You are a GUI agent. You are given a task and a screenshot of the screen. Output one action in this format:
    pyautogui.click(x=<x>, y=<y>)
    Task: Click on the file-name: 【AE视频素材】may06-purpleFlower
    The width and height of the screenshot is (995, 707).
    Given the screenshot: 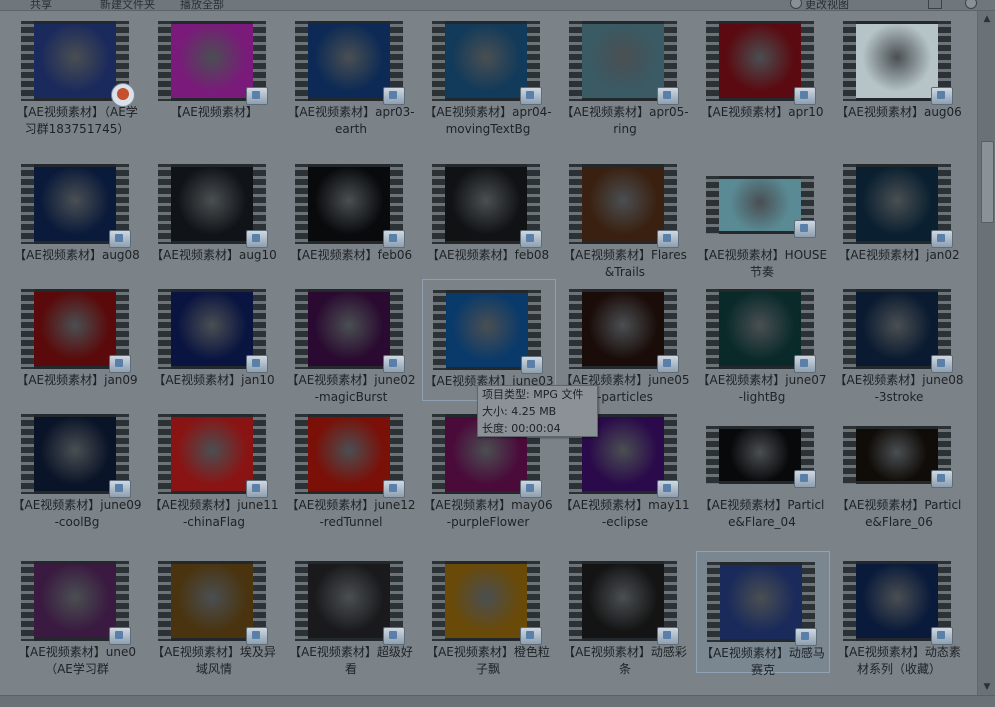 What is the action you would take?
    pyautogui.click(x=488, y=513)
    